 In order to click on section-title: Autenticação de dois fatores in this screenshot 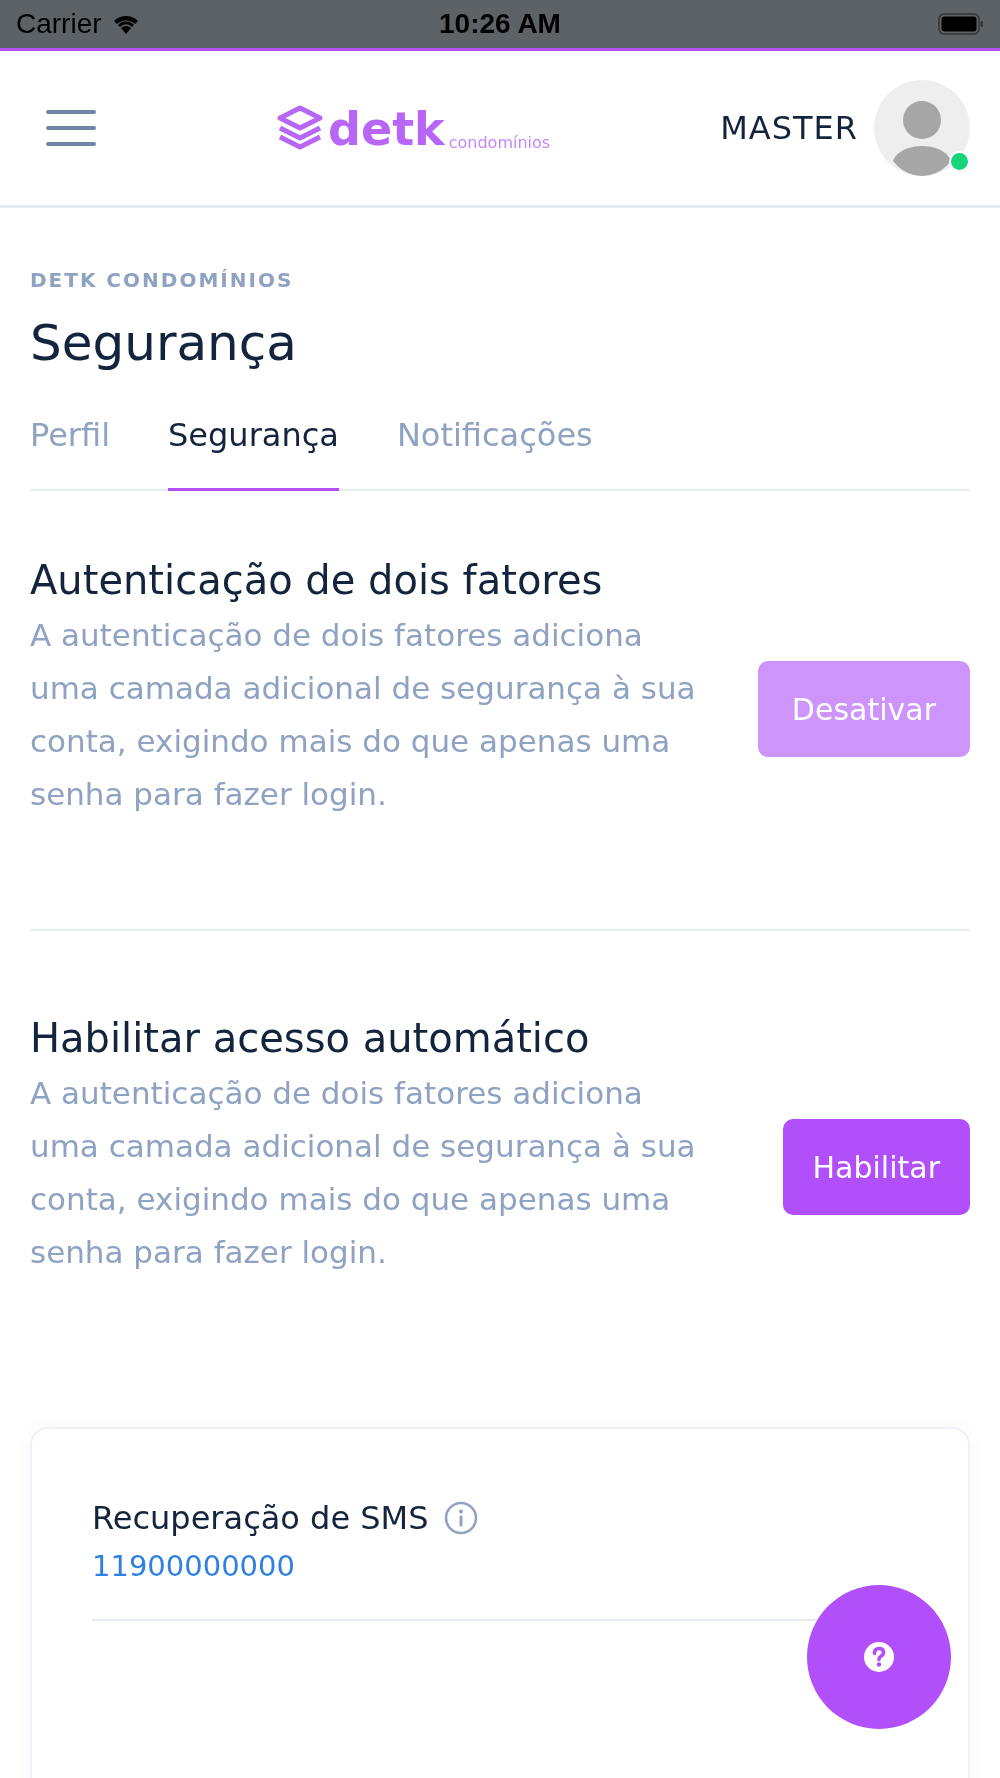, I will do `click(317, 580)`.